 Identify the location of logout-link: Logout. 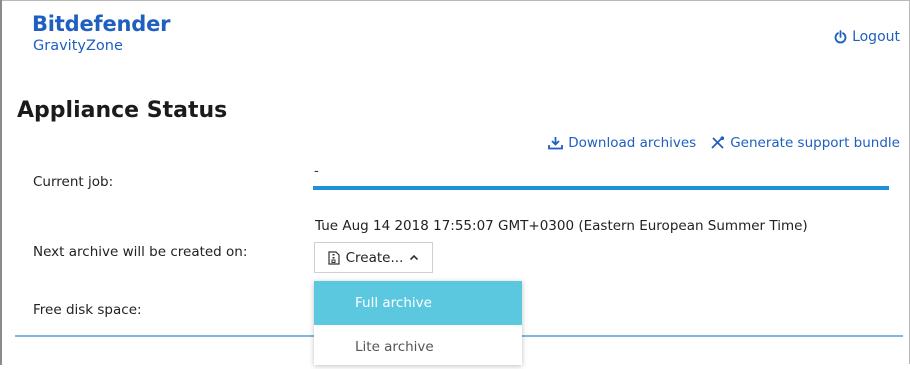
(867, 37).